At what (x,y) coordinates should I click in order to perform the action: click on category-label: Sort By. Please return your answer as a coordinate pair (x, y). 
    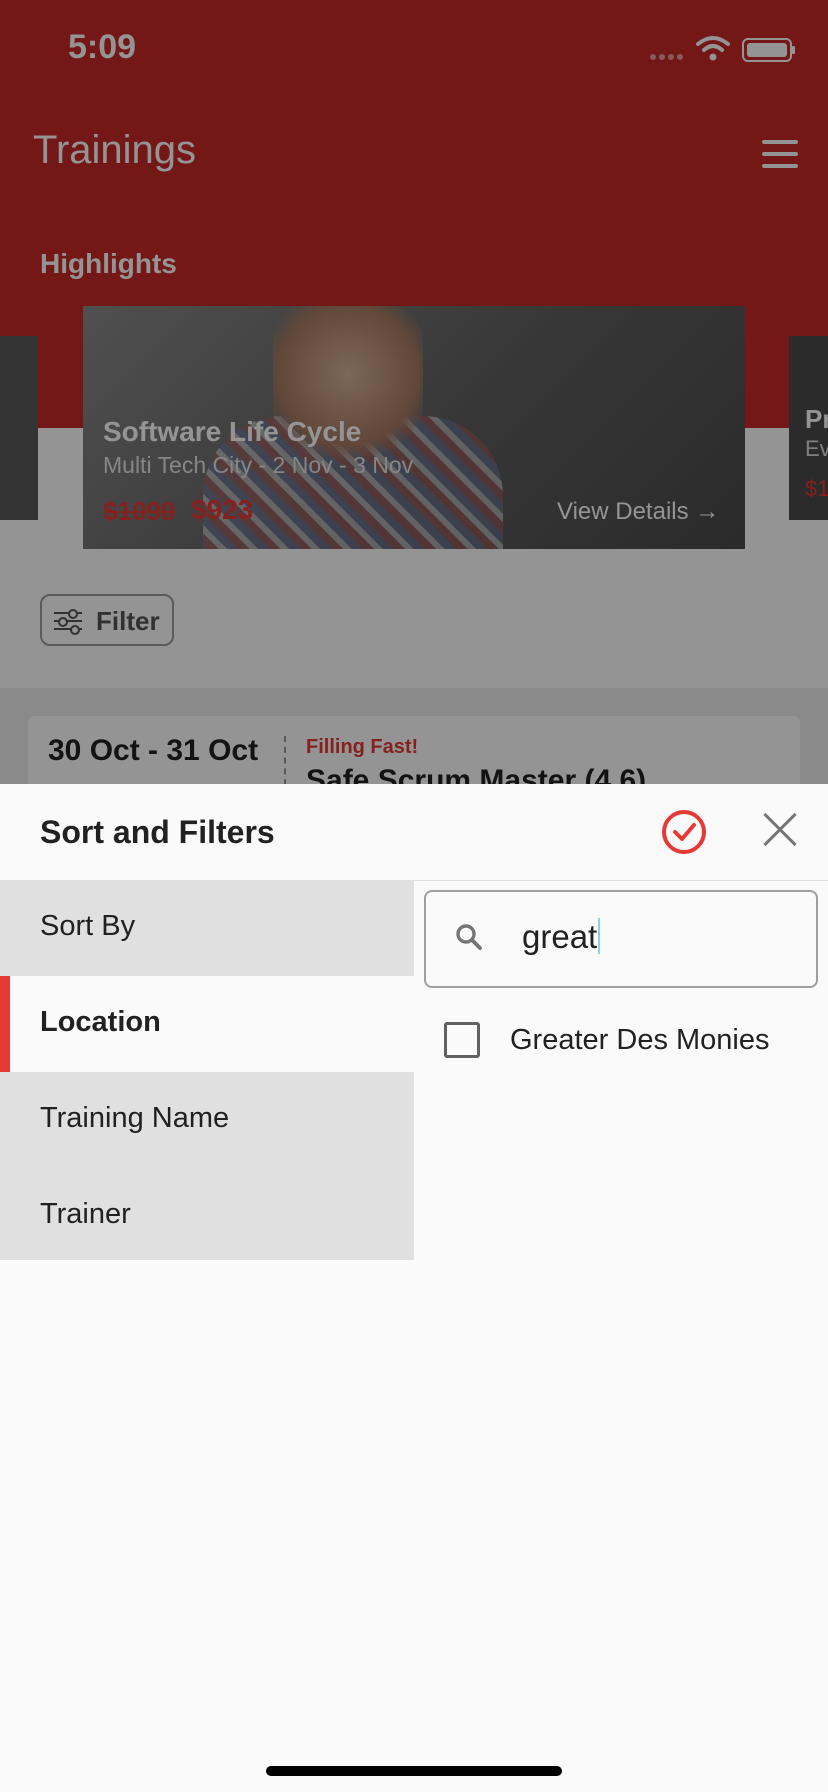
    Looking at the image, I should click on (88, 926).